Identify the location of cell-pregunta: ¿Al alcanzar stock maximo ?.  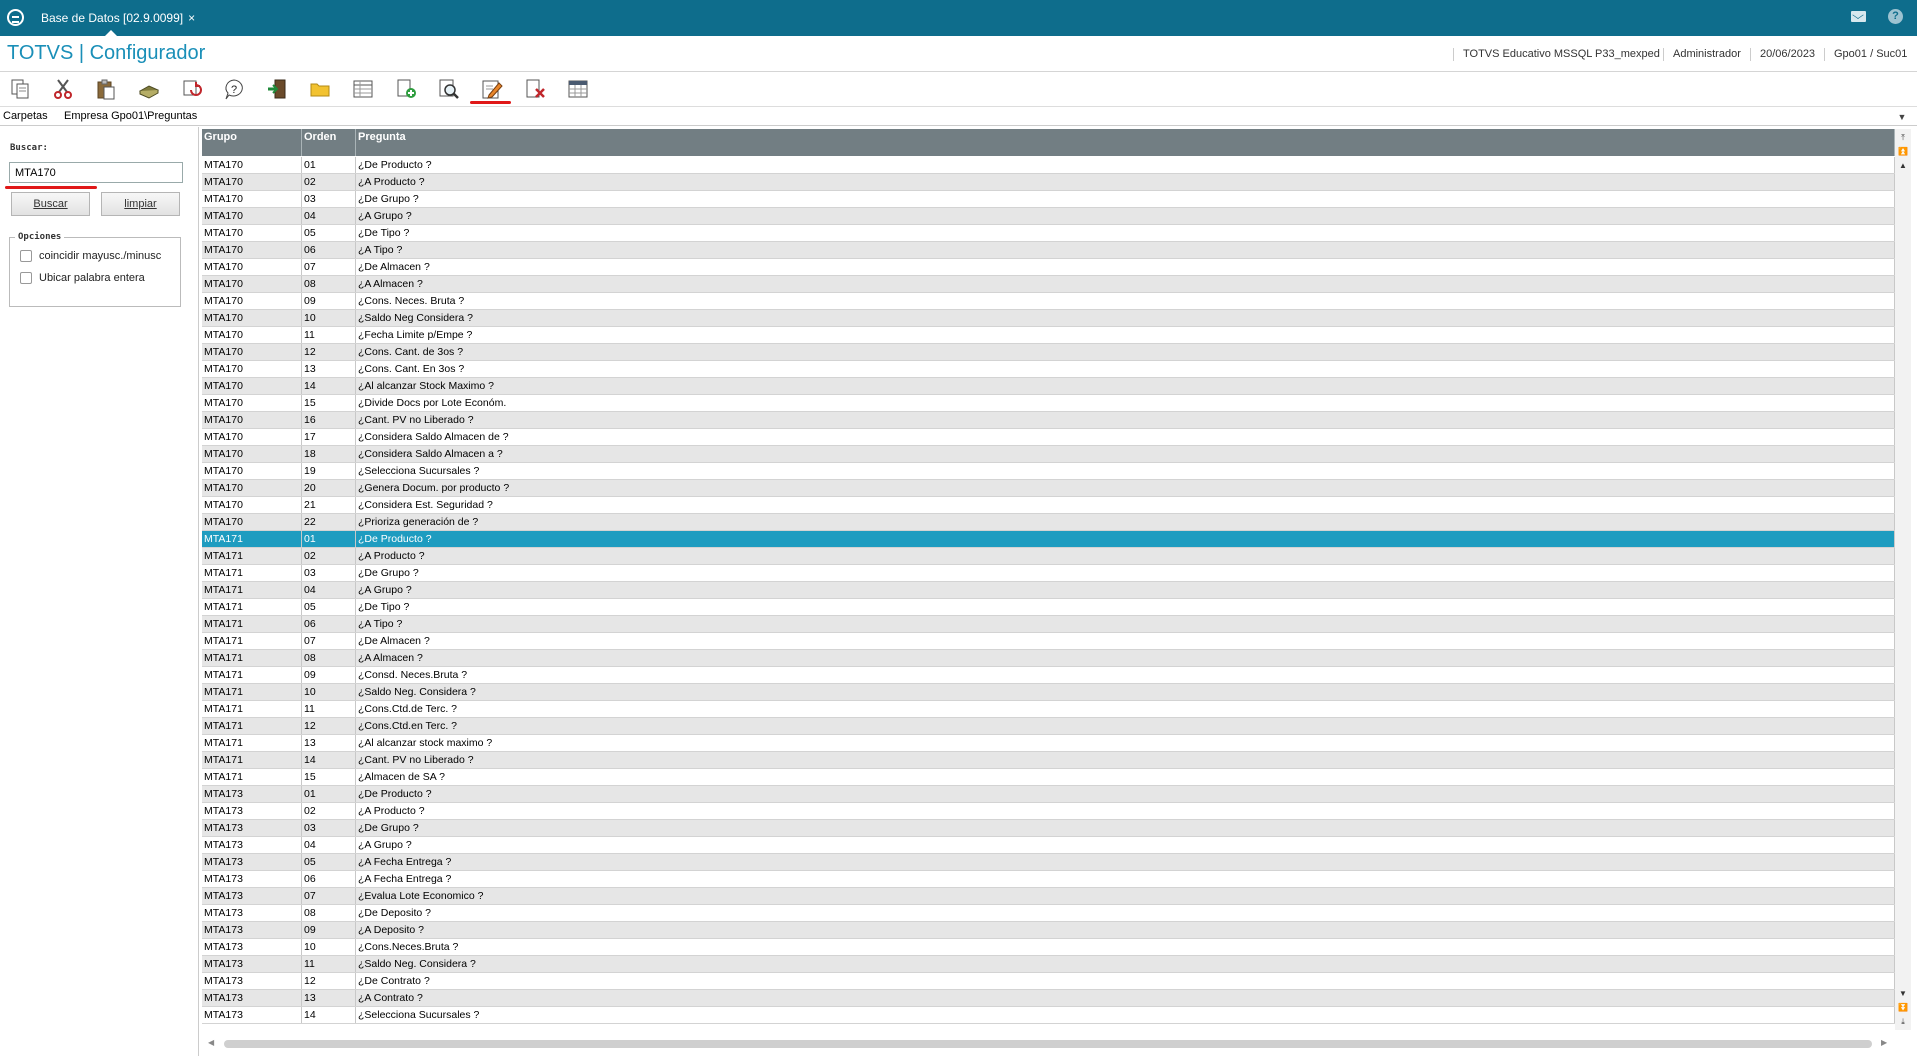
(1125, 743).